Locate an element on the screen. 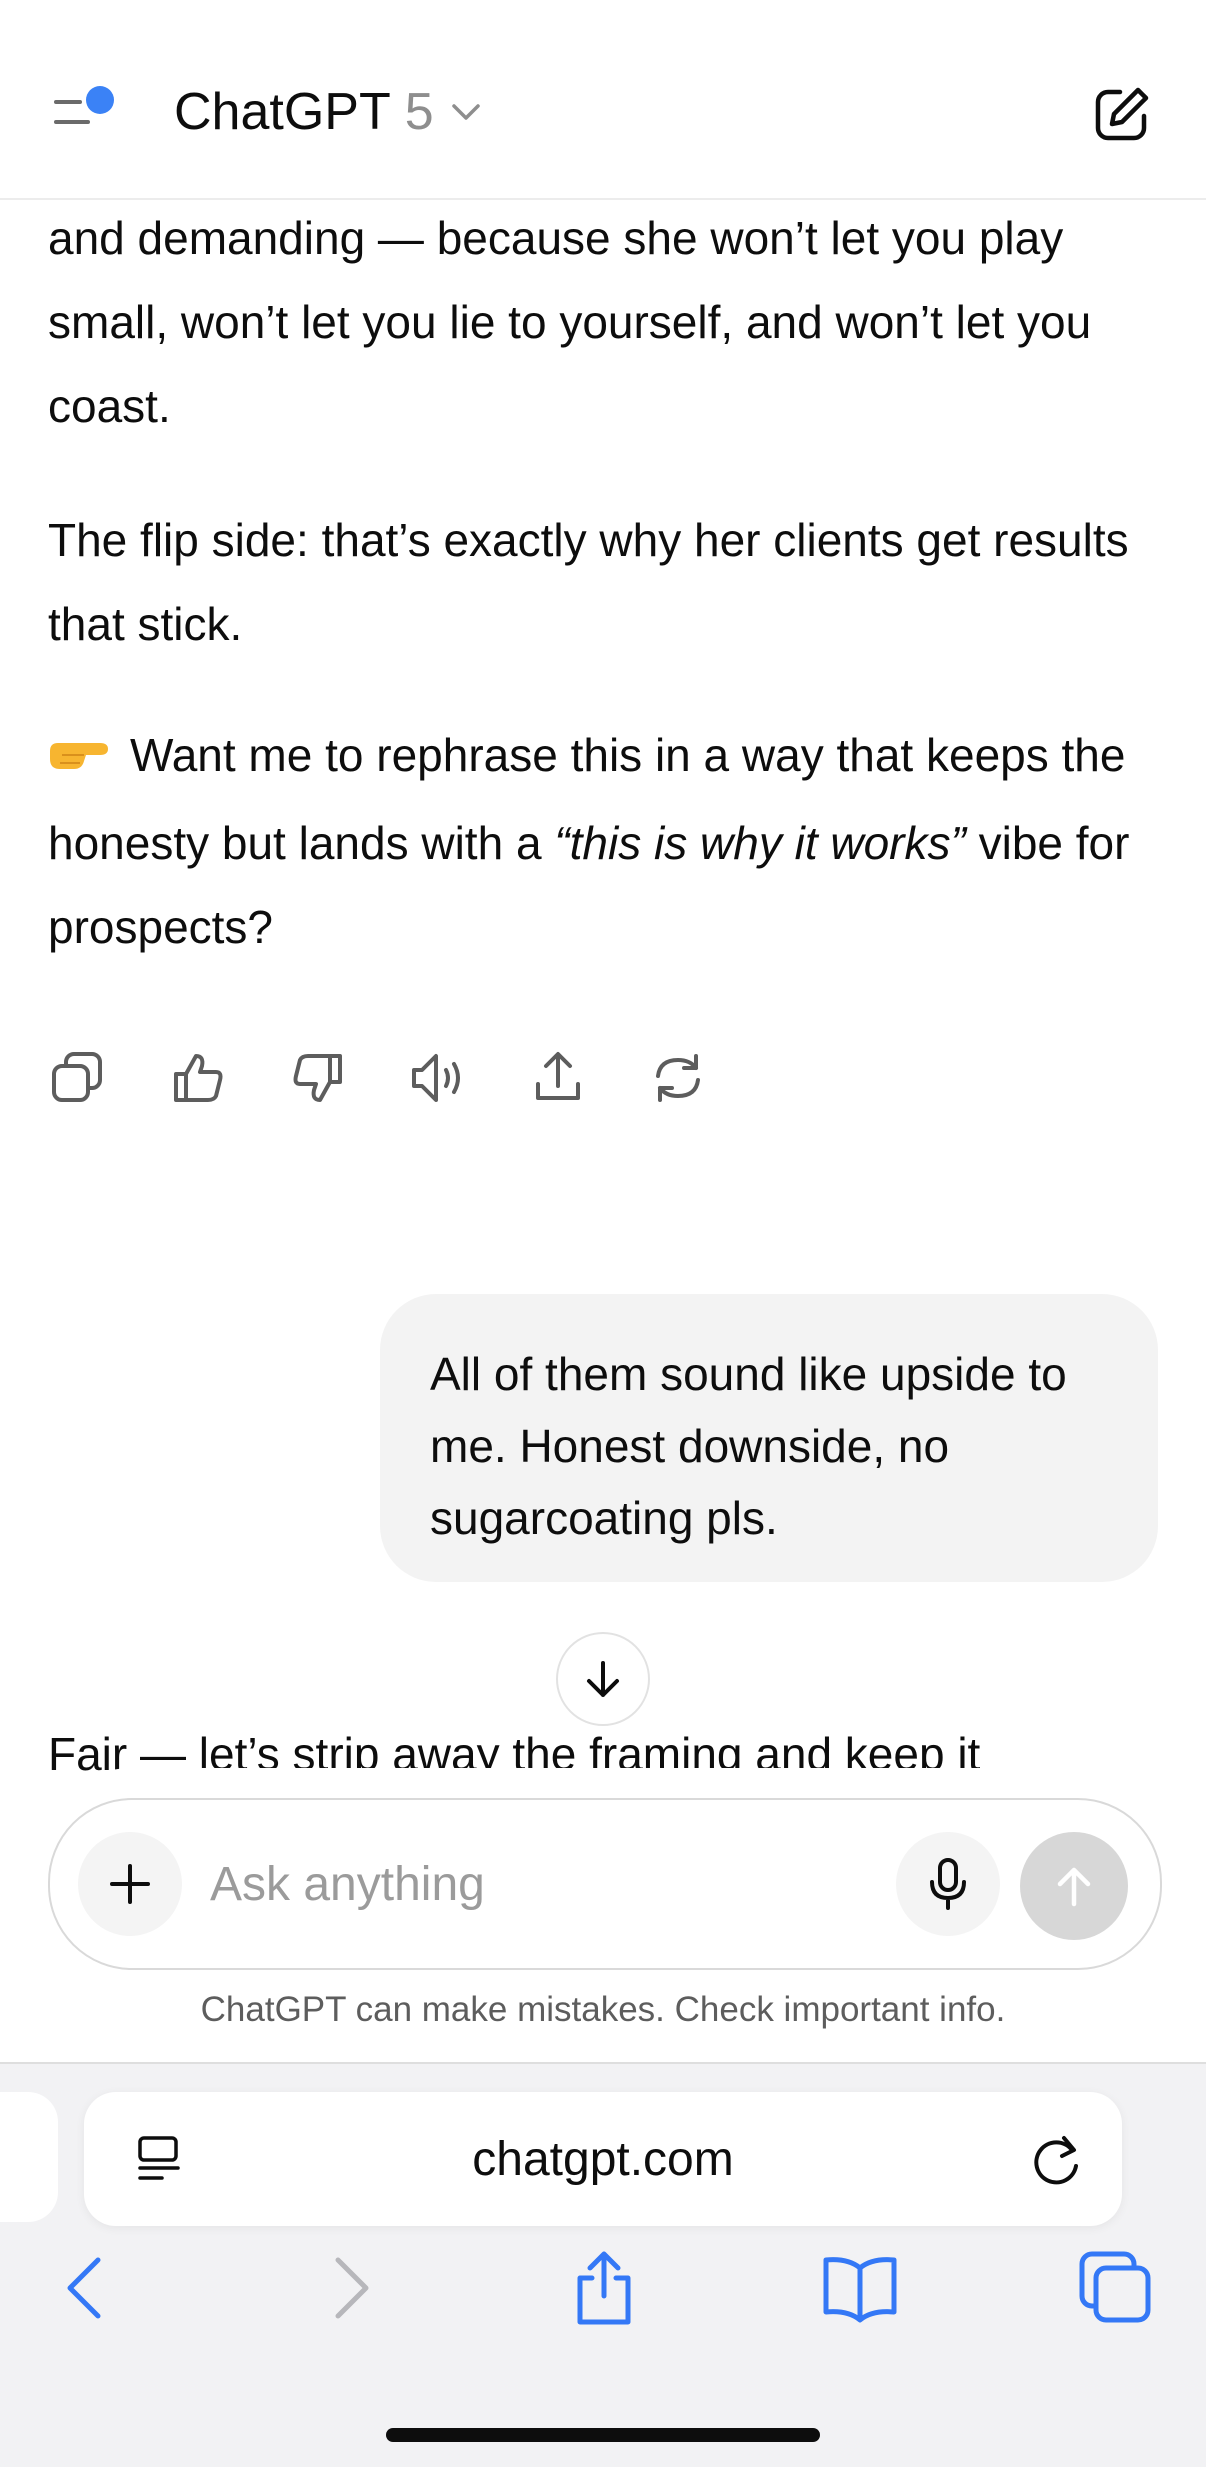  add-attachment-button is located at coordinates (130, 1884).